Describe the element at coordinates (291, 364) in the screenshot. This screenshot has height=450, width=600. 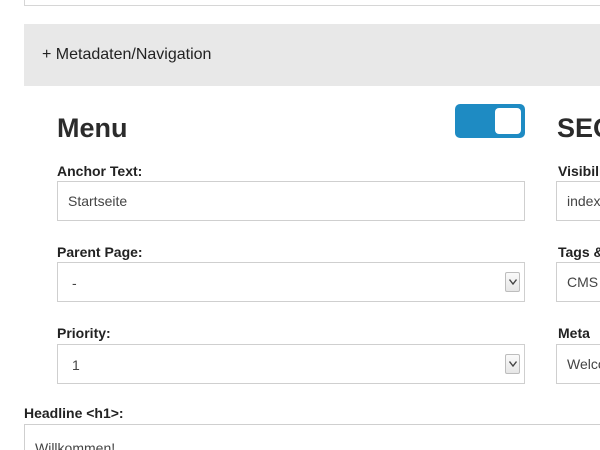
I see `priority-select: 1` at that location.